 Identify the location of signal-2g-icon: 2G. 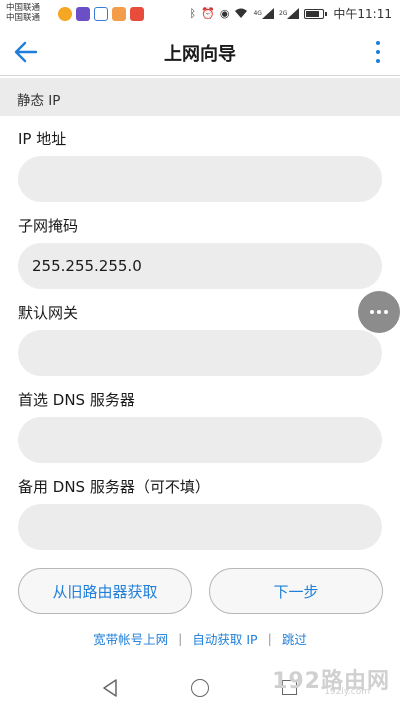
(289, 14).